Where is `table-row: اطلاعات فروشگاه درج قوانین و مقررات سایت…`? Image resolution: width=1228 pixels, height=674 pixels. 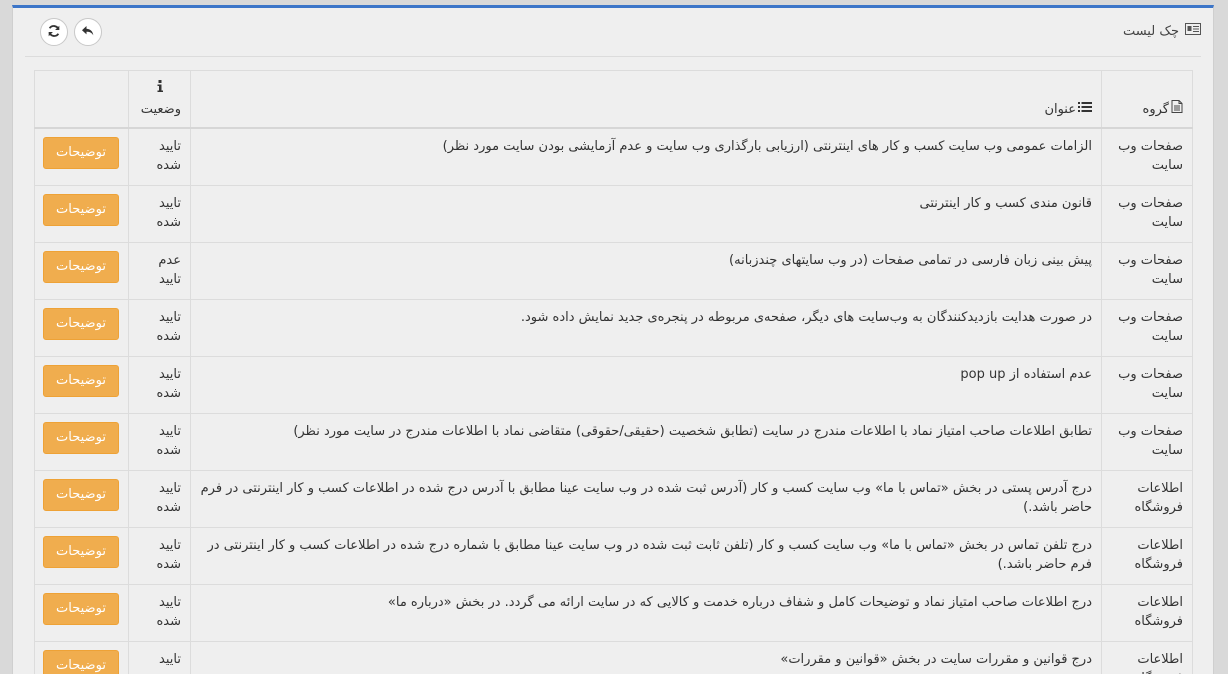
table-row: اطلاعات فروشگاه درج قوانین و مقررات سایت… is located at coordinates (613, 657).